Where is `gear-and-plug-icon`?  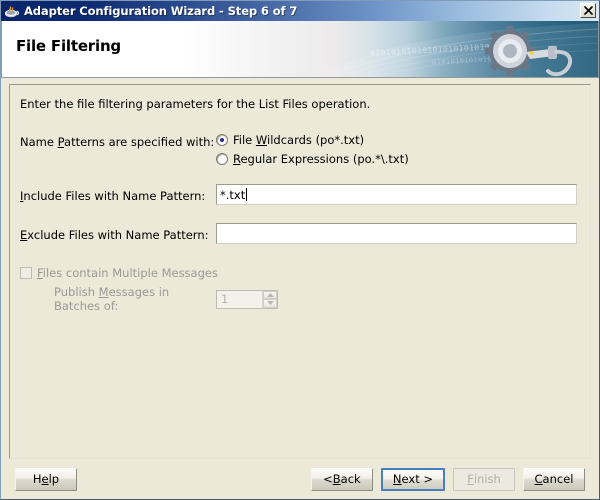
gear-and-plug-icon is located at coordinates (535, 51).